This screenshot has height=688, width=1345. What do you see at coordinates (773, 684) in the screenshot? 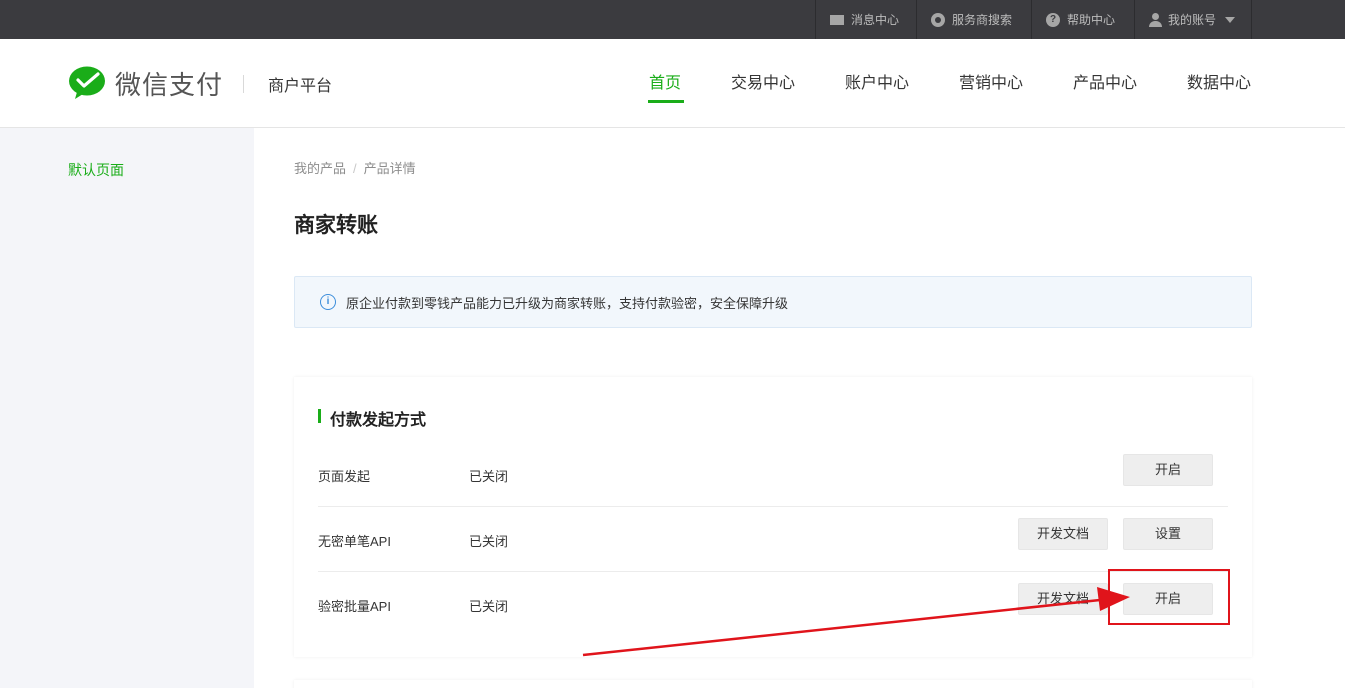
I see `next-card` at bounding box center [773, 684].